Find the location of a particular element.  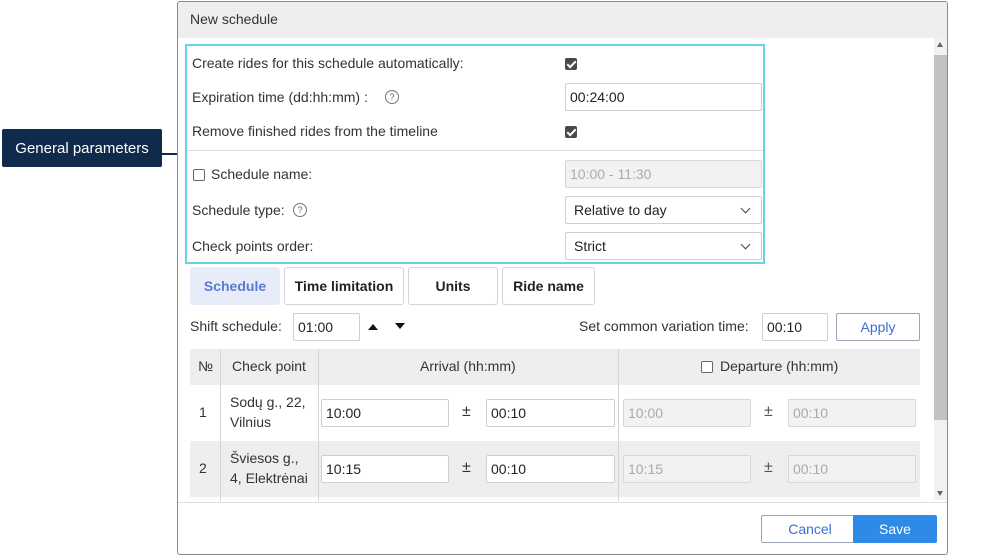

schedule-type-help-icon: ? is located at coordinates (300, 210).